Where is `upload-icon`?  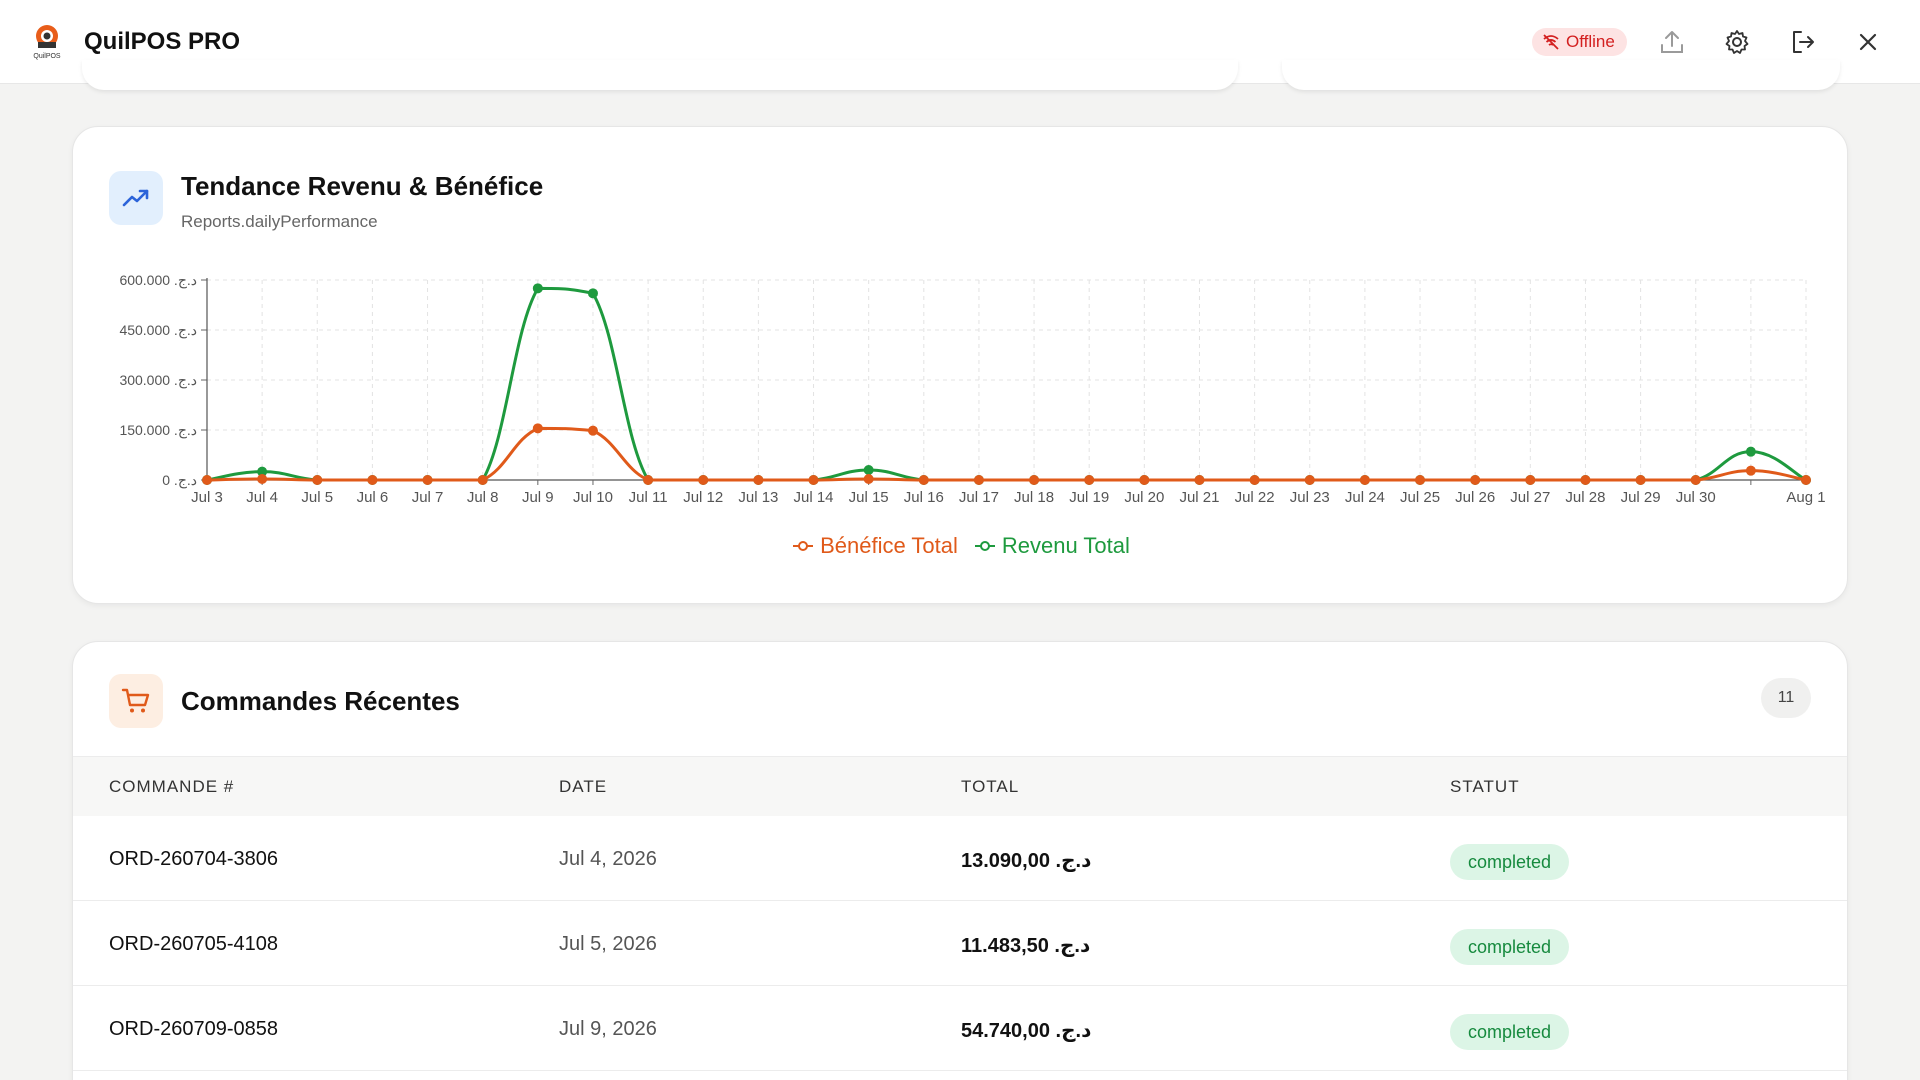 upload-icon is located at coordinates (1672, 42).